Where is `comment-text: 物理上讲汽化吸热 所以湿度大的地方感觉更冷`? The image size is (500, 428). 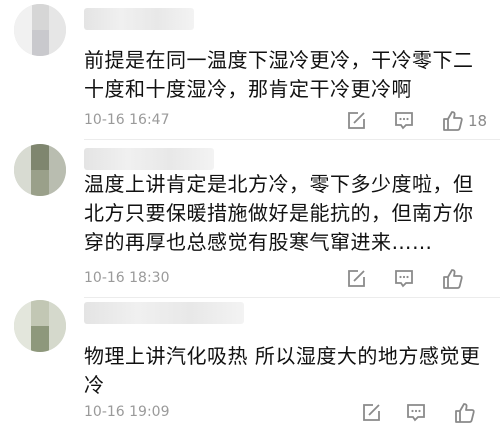
comment-text: 物理上讲汽化吸热 所以湿度大的地方感觉更冷 is located at coordinates (282, 370).